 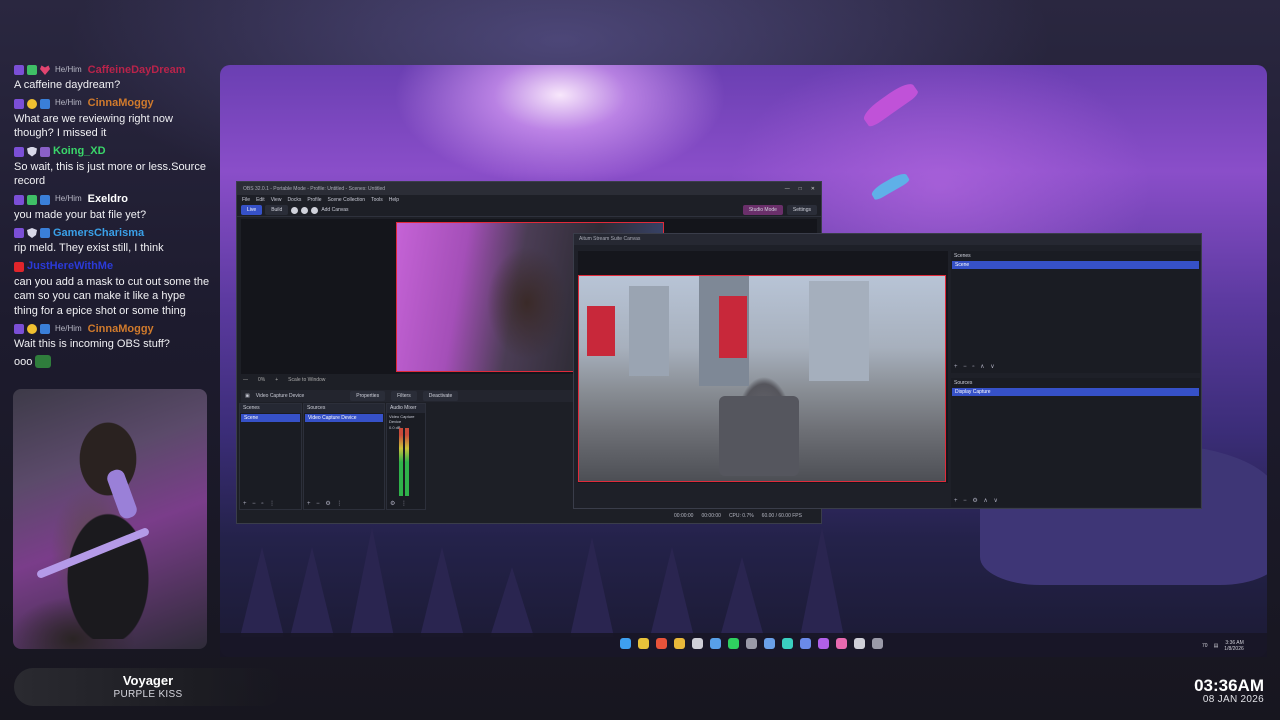 What do you see at coordinates (277, 210) in the screenshot?
I see `tab-build: Build` at bounding box center [277, 210].